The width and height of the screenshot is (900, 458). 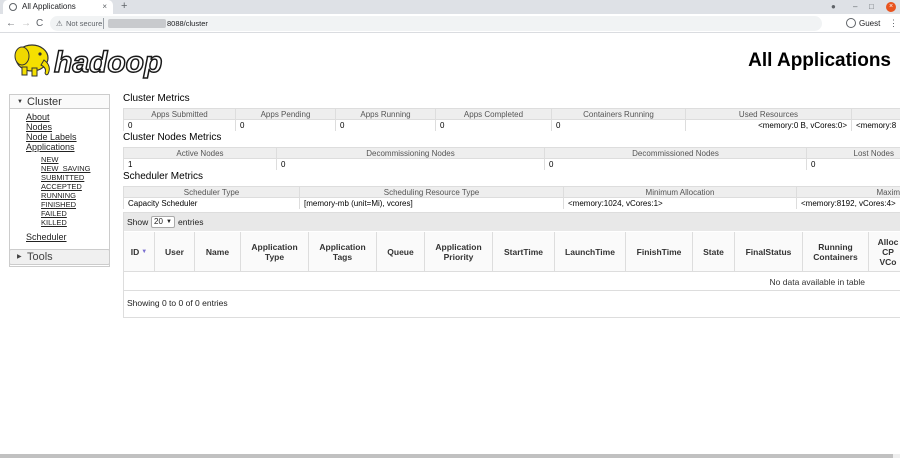 What do you see at coordinates (32, 60) in the screenshot?
I see `elephant-icon` at bounding box center [32, 60].